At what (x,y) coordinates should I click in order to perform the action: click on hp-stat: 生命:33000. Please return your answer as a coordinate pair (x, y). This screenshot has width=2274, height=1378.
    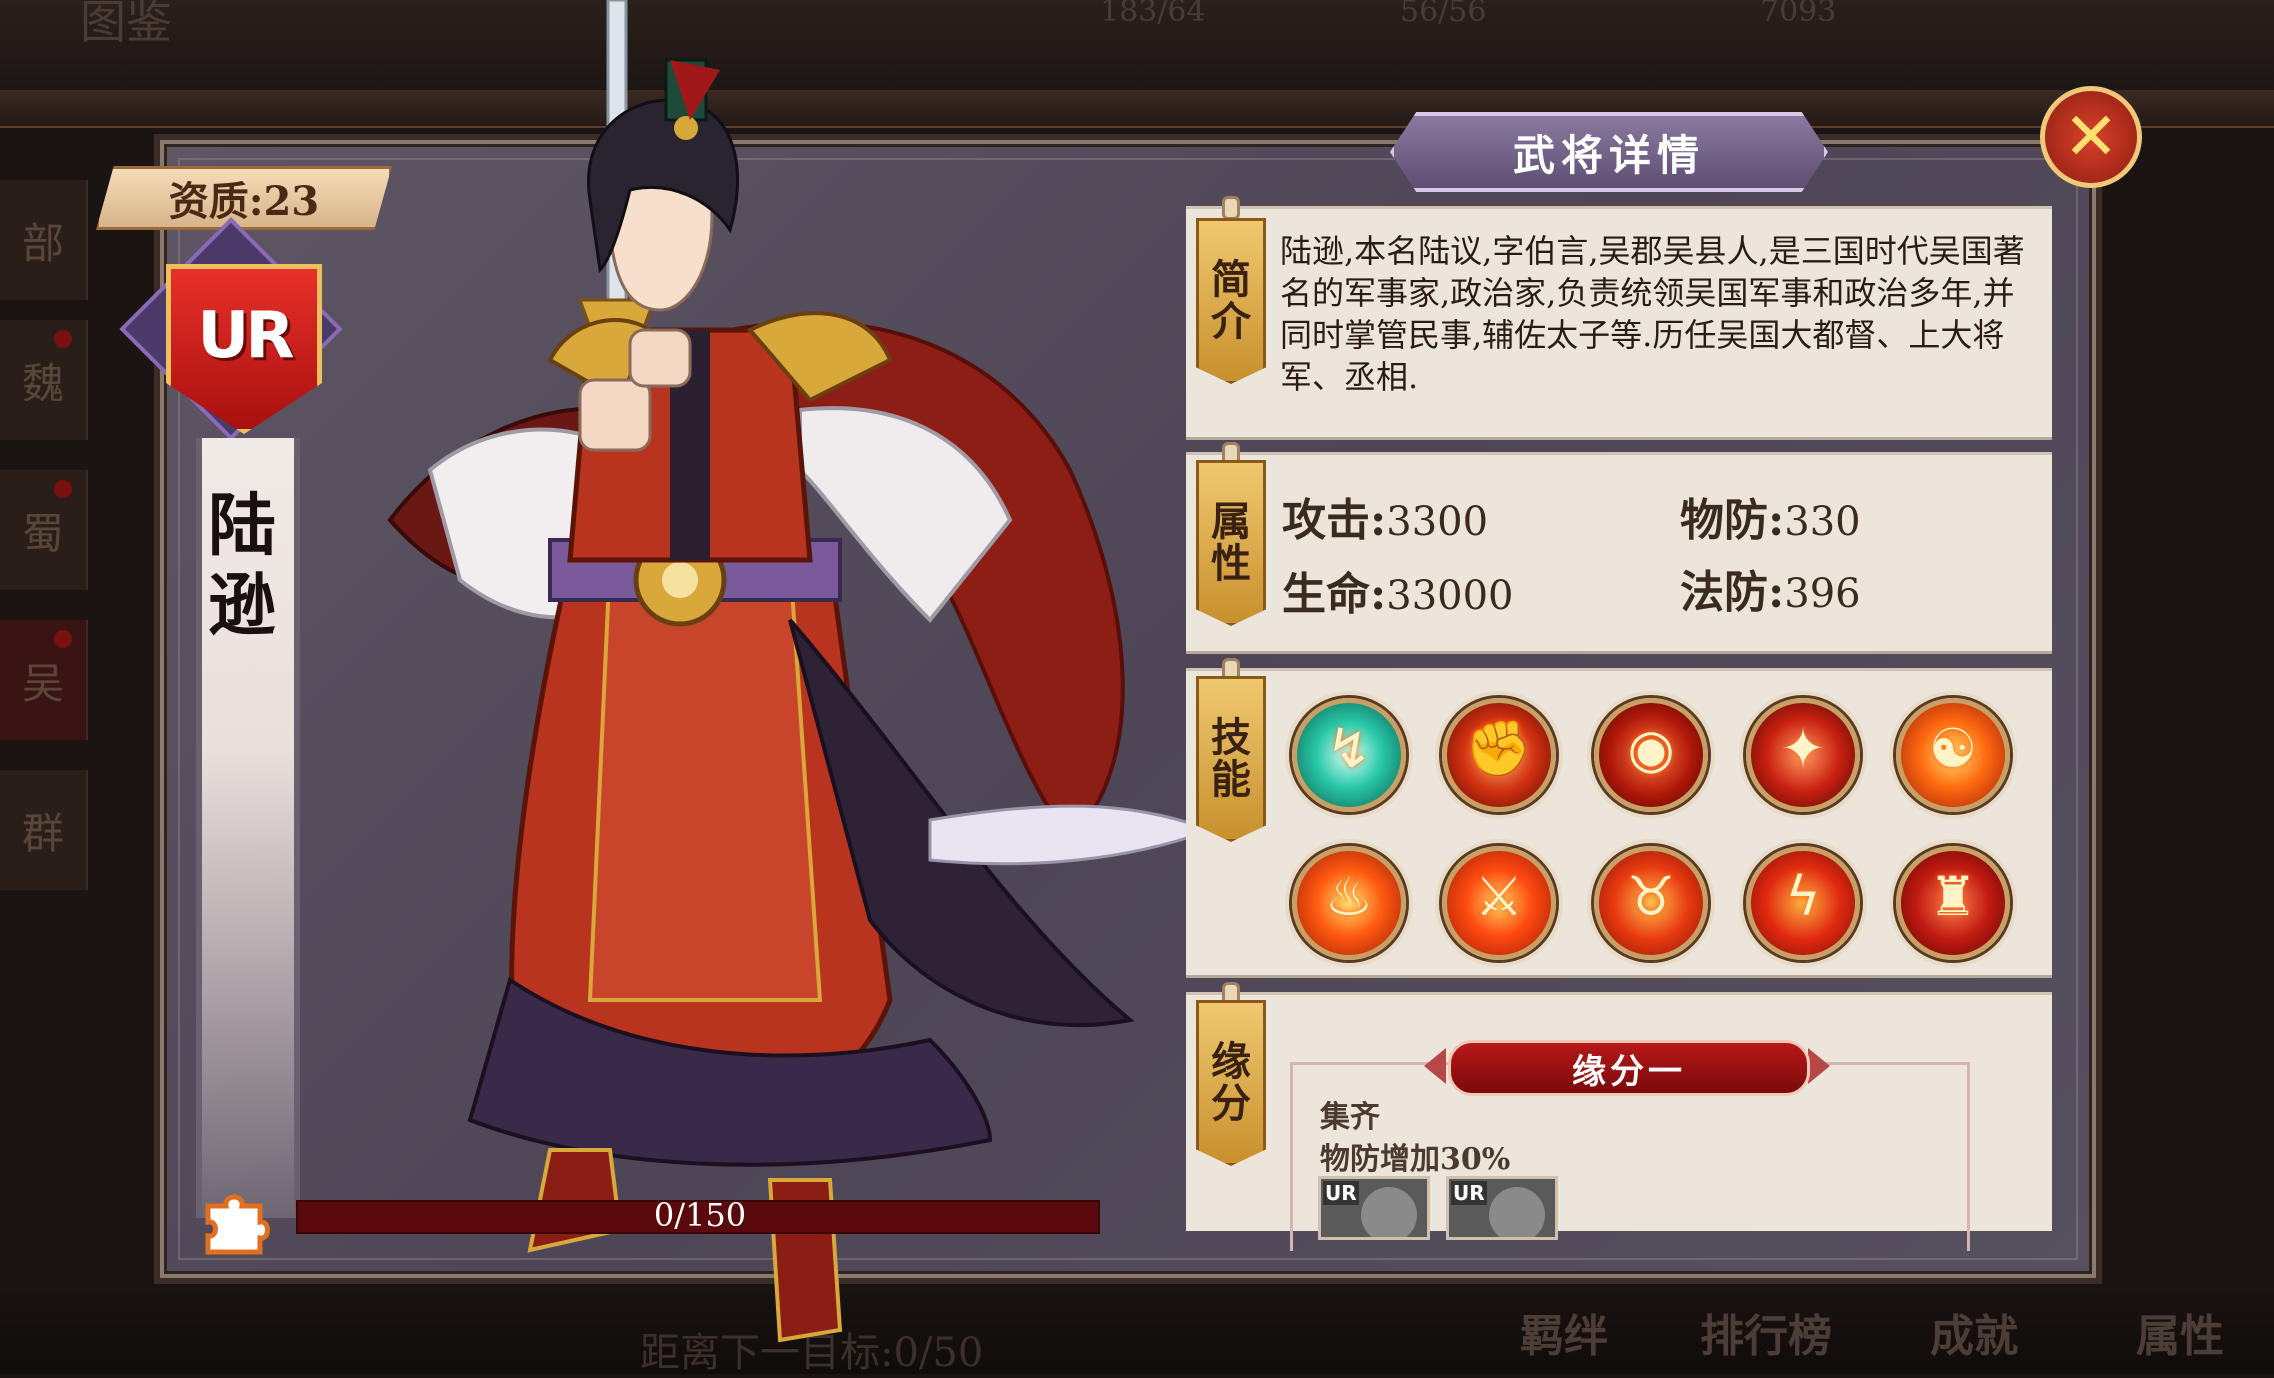
    Looking at the image, I should click on (1398, 594).